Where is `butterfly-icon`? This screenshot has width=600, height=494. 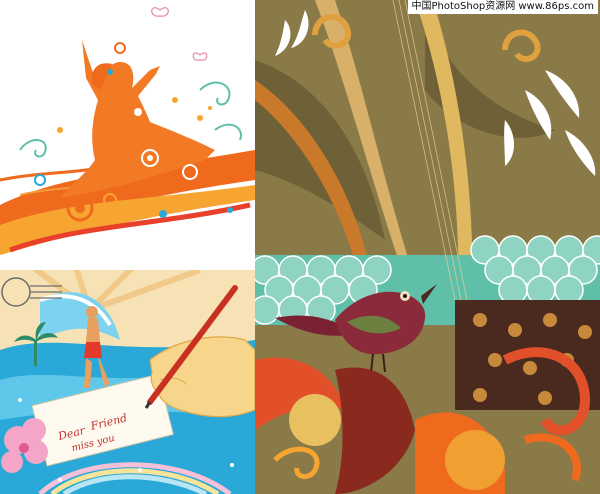 butterfly-icon is located at coordinates (179, 34).